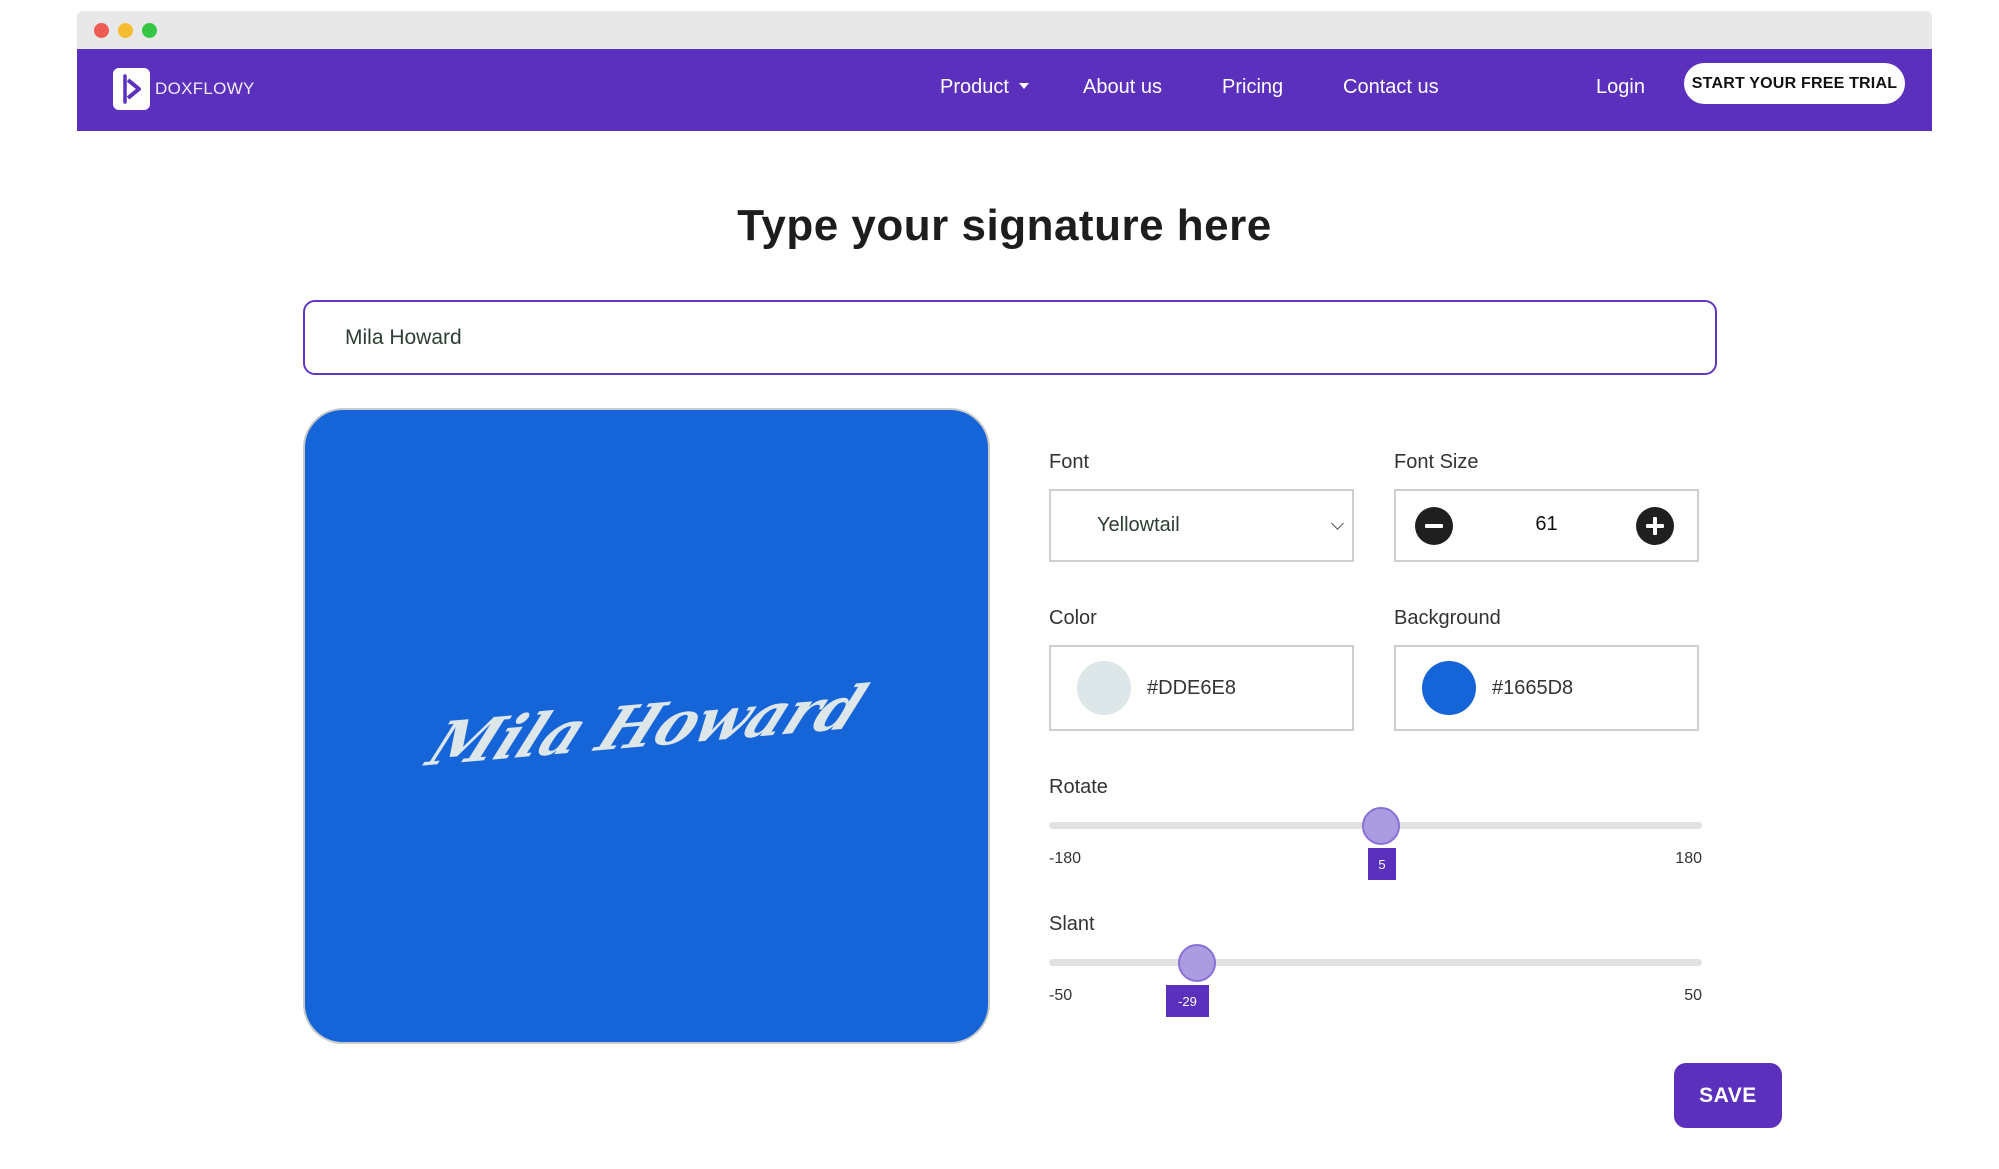  Describe the element at coordinates (1201, 525) in the screenshot. I see `font-select: Yellowtail` at that location.